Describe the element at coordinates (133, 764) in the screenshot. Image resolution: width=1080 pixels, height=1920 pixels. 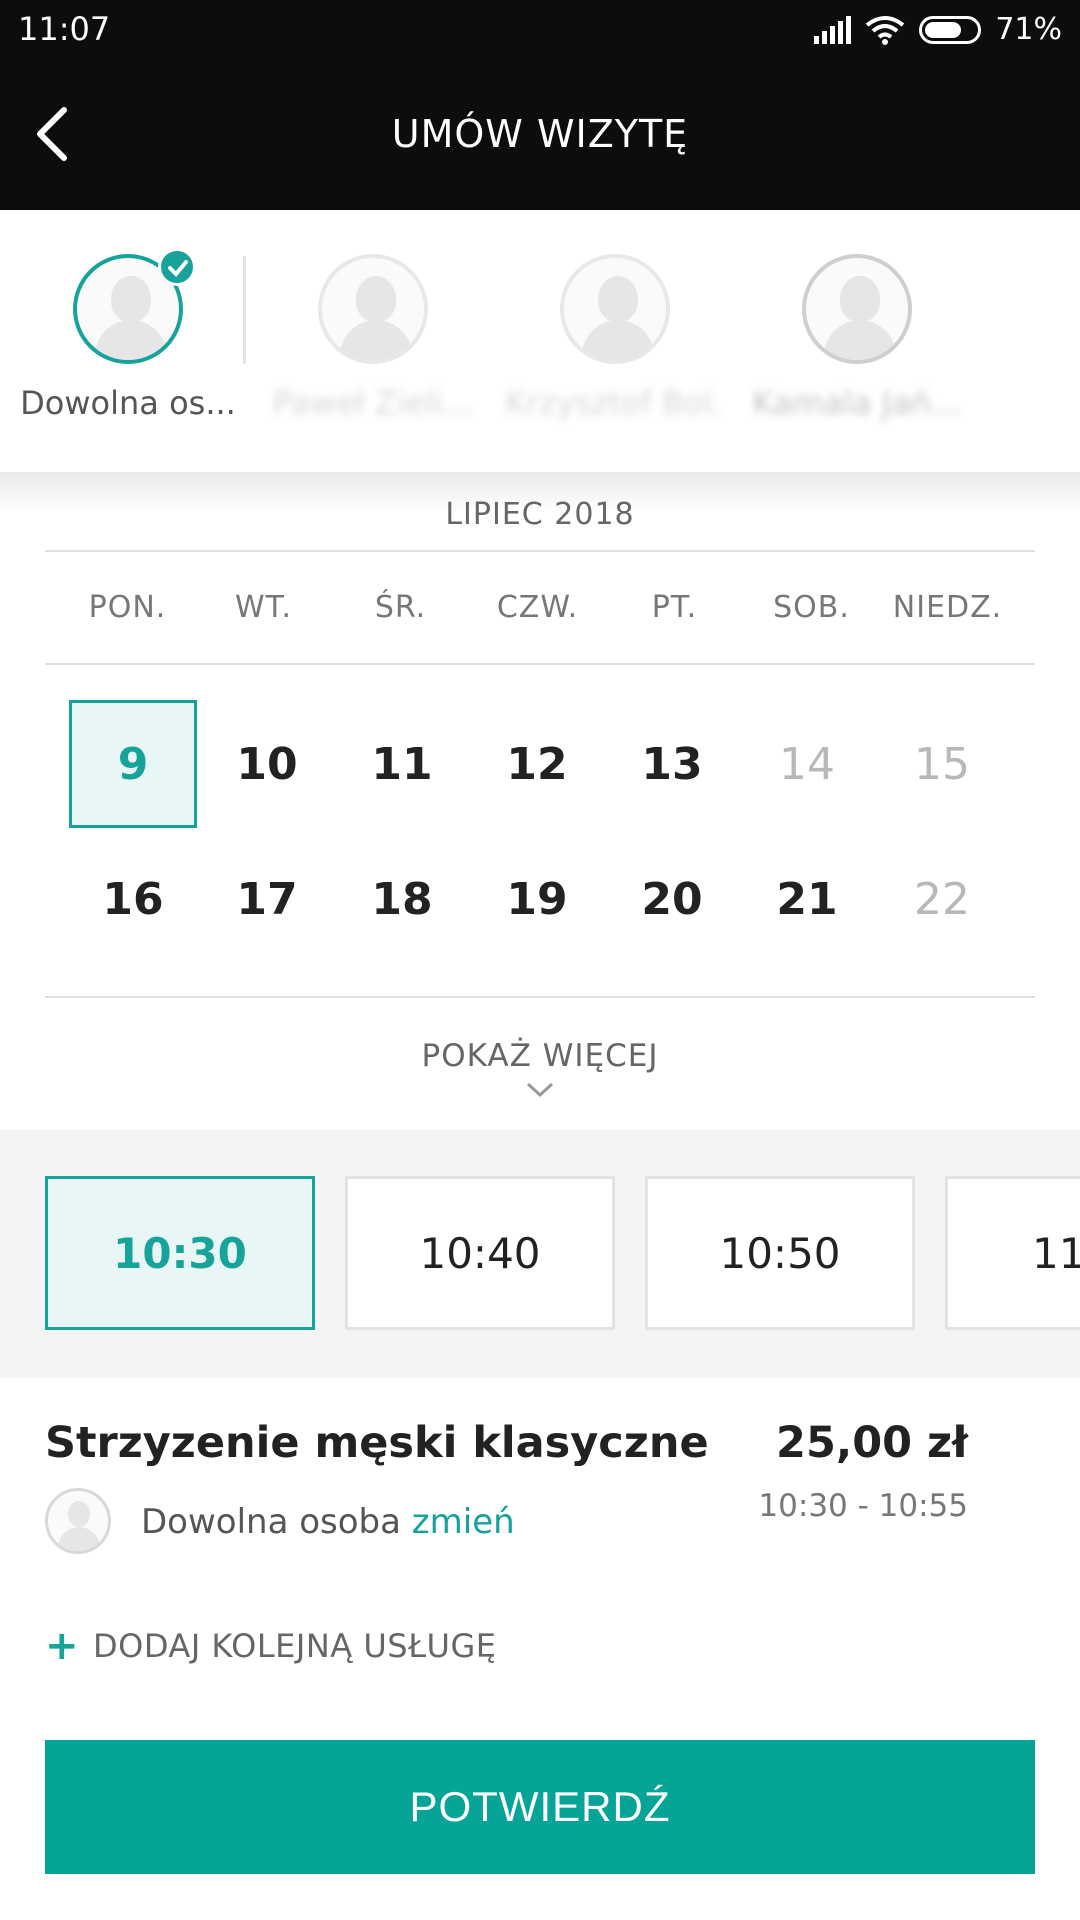
I see `calendar-day: 9` at that location.